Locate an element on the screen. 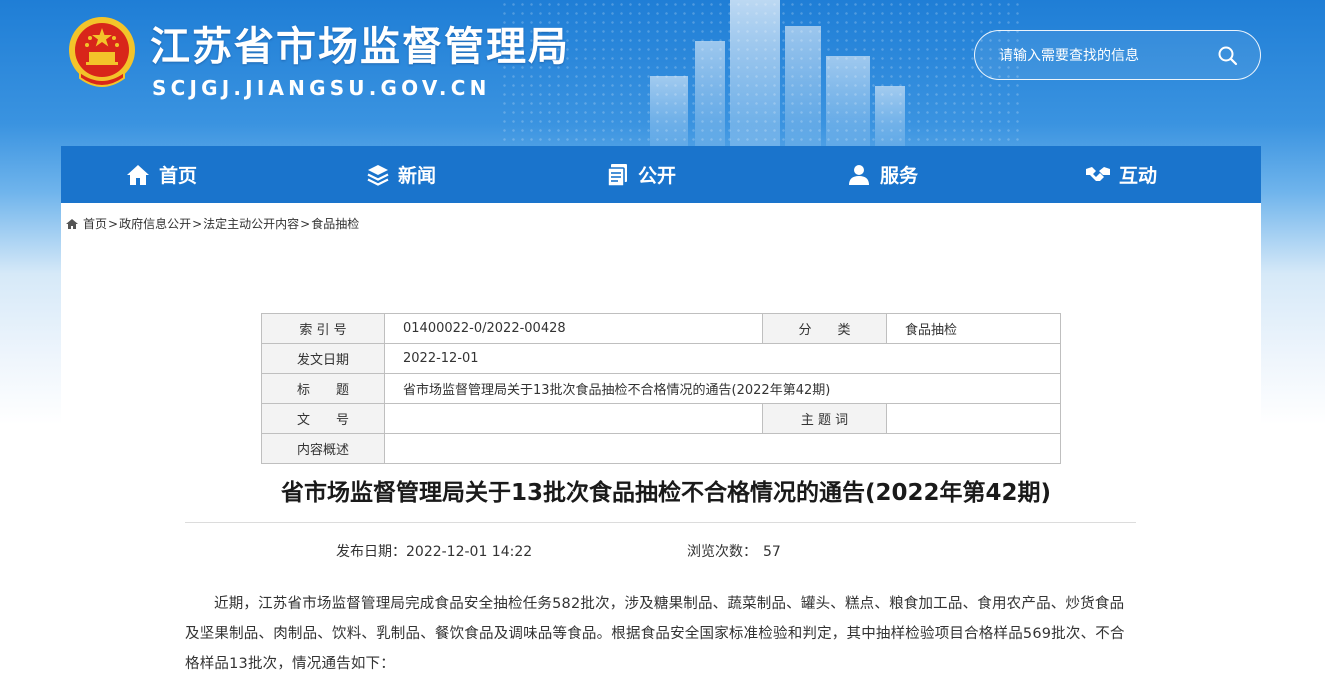  category-label: 分 类 is located at coordinates (824, 328).